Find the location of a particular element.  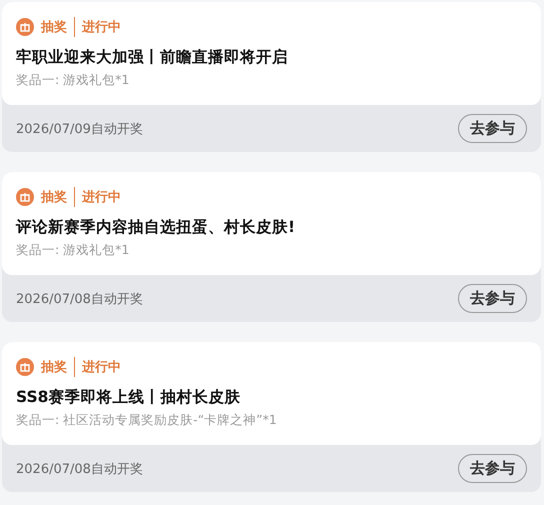

card-title: 牢职业迎来大加强丨前瞻直播即将开启 is located at coordinates (152, 57).